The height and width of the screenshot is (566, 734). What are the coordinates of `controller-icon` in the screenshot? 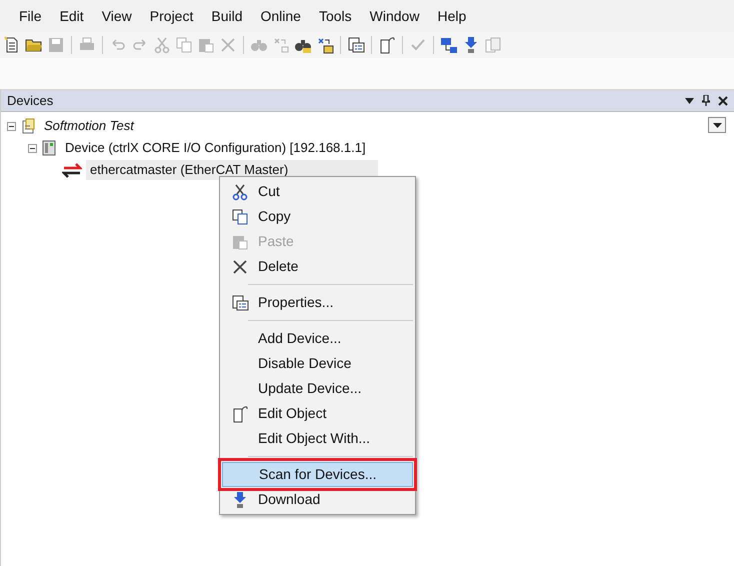 It's located at (49, 148).